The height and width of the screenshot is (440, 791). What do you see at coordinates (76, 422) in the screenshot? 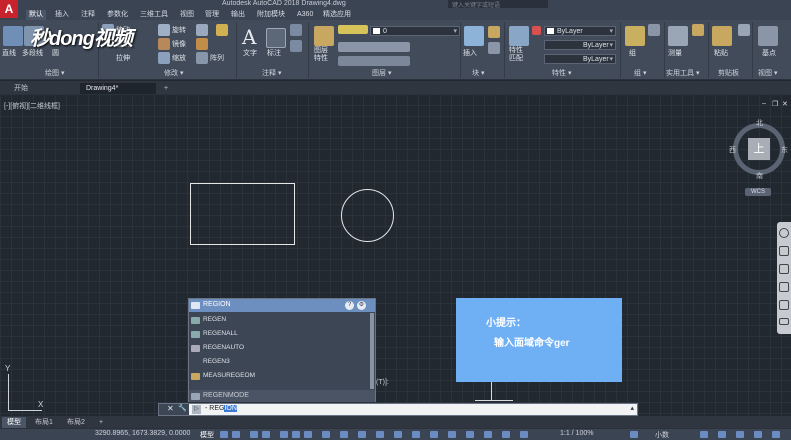
I see `tab-layout2: 布局2` at bounding box center [76, 422].